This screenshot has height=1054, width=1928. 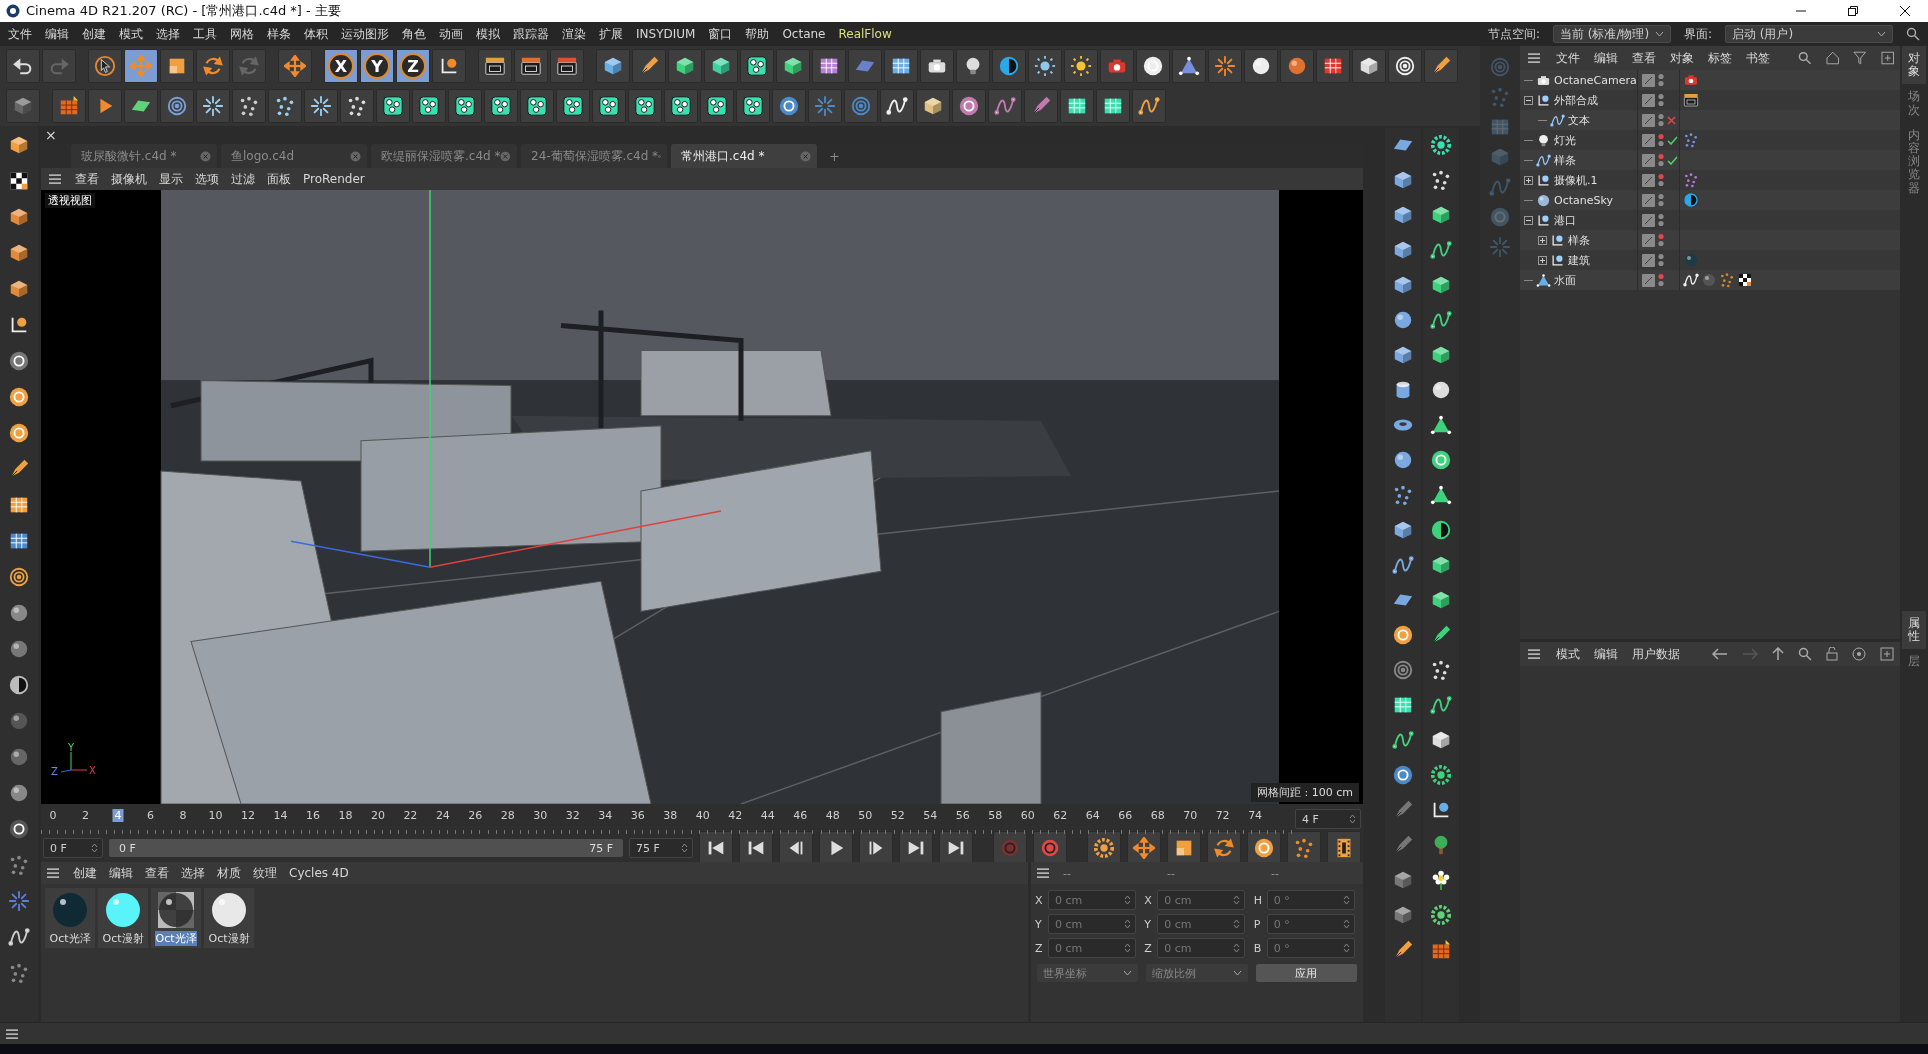 I want to click on axis-label: P, so click(x=1257, y=924).